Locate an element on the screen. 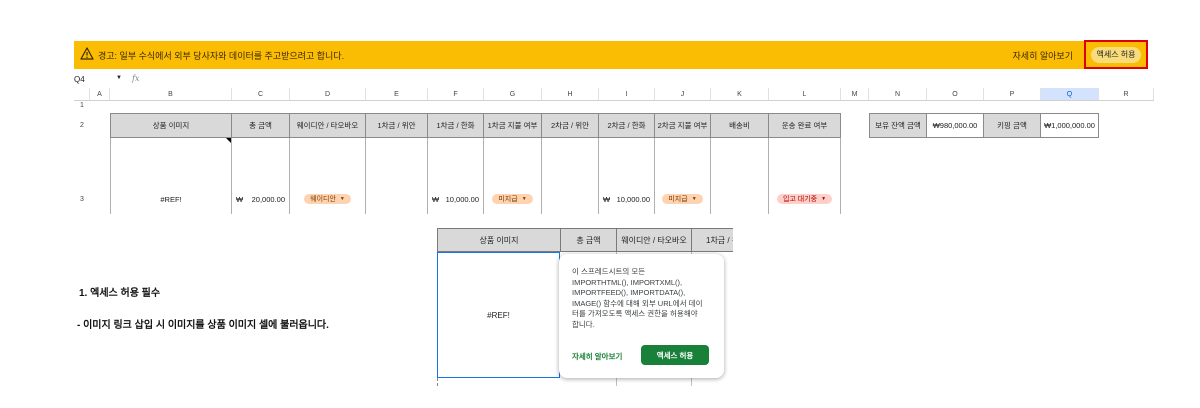  header-second-cny: 2차금 / 위안 is located at coordinates (570, 125).